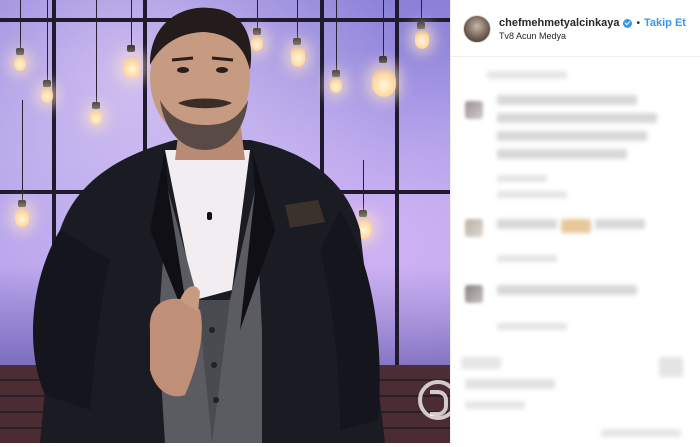  What do you see at coordinates (576, 226) in the screenshot?
I see `blurred-emoji` at bounding box center [576, 226].